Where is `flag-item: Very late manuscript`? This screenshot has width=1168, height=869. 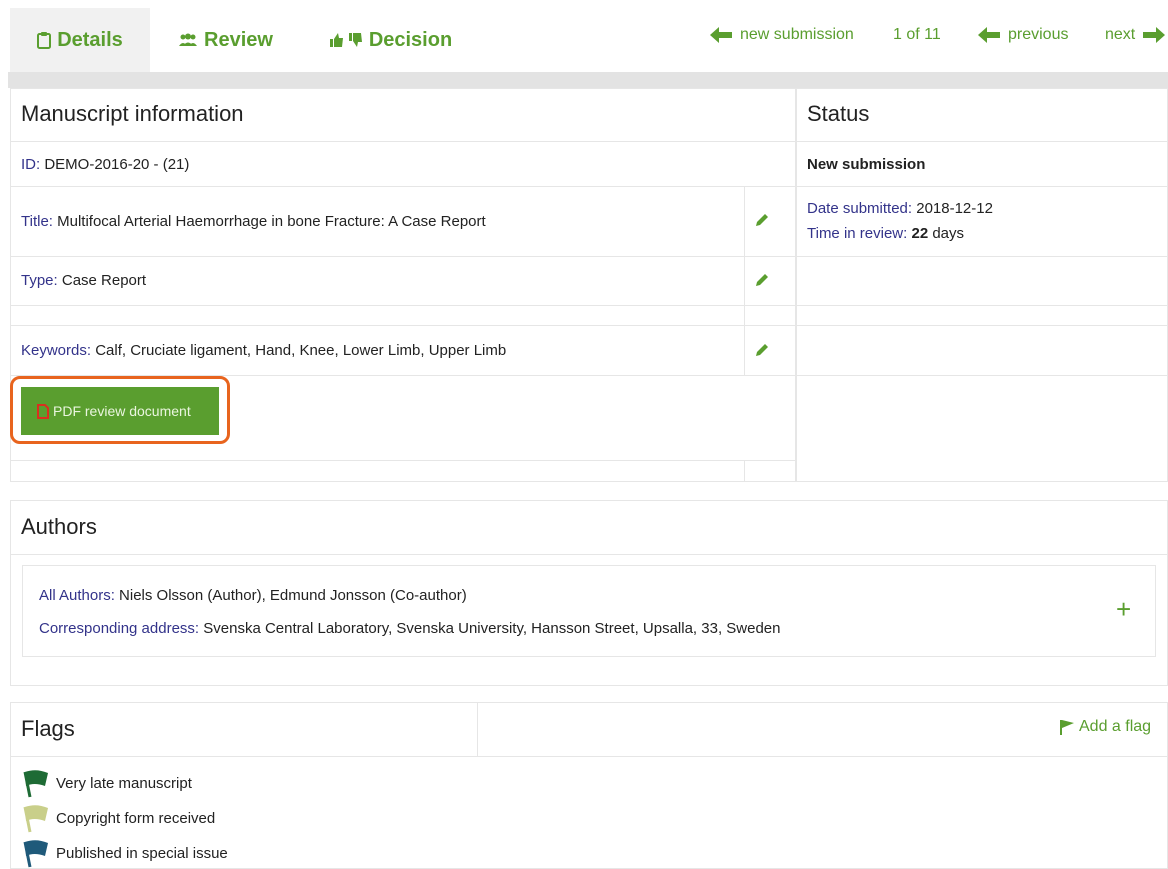
flag-item: Very late manuscript is located at coordinates (107, 783).